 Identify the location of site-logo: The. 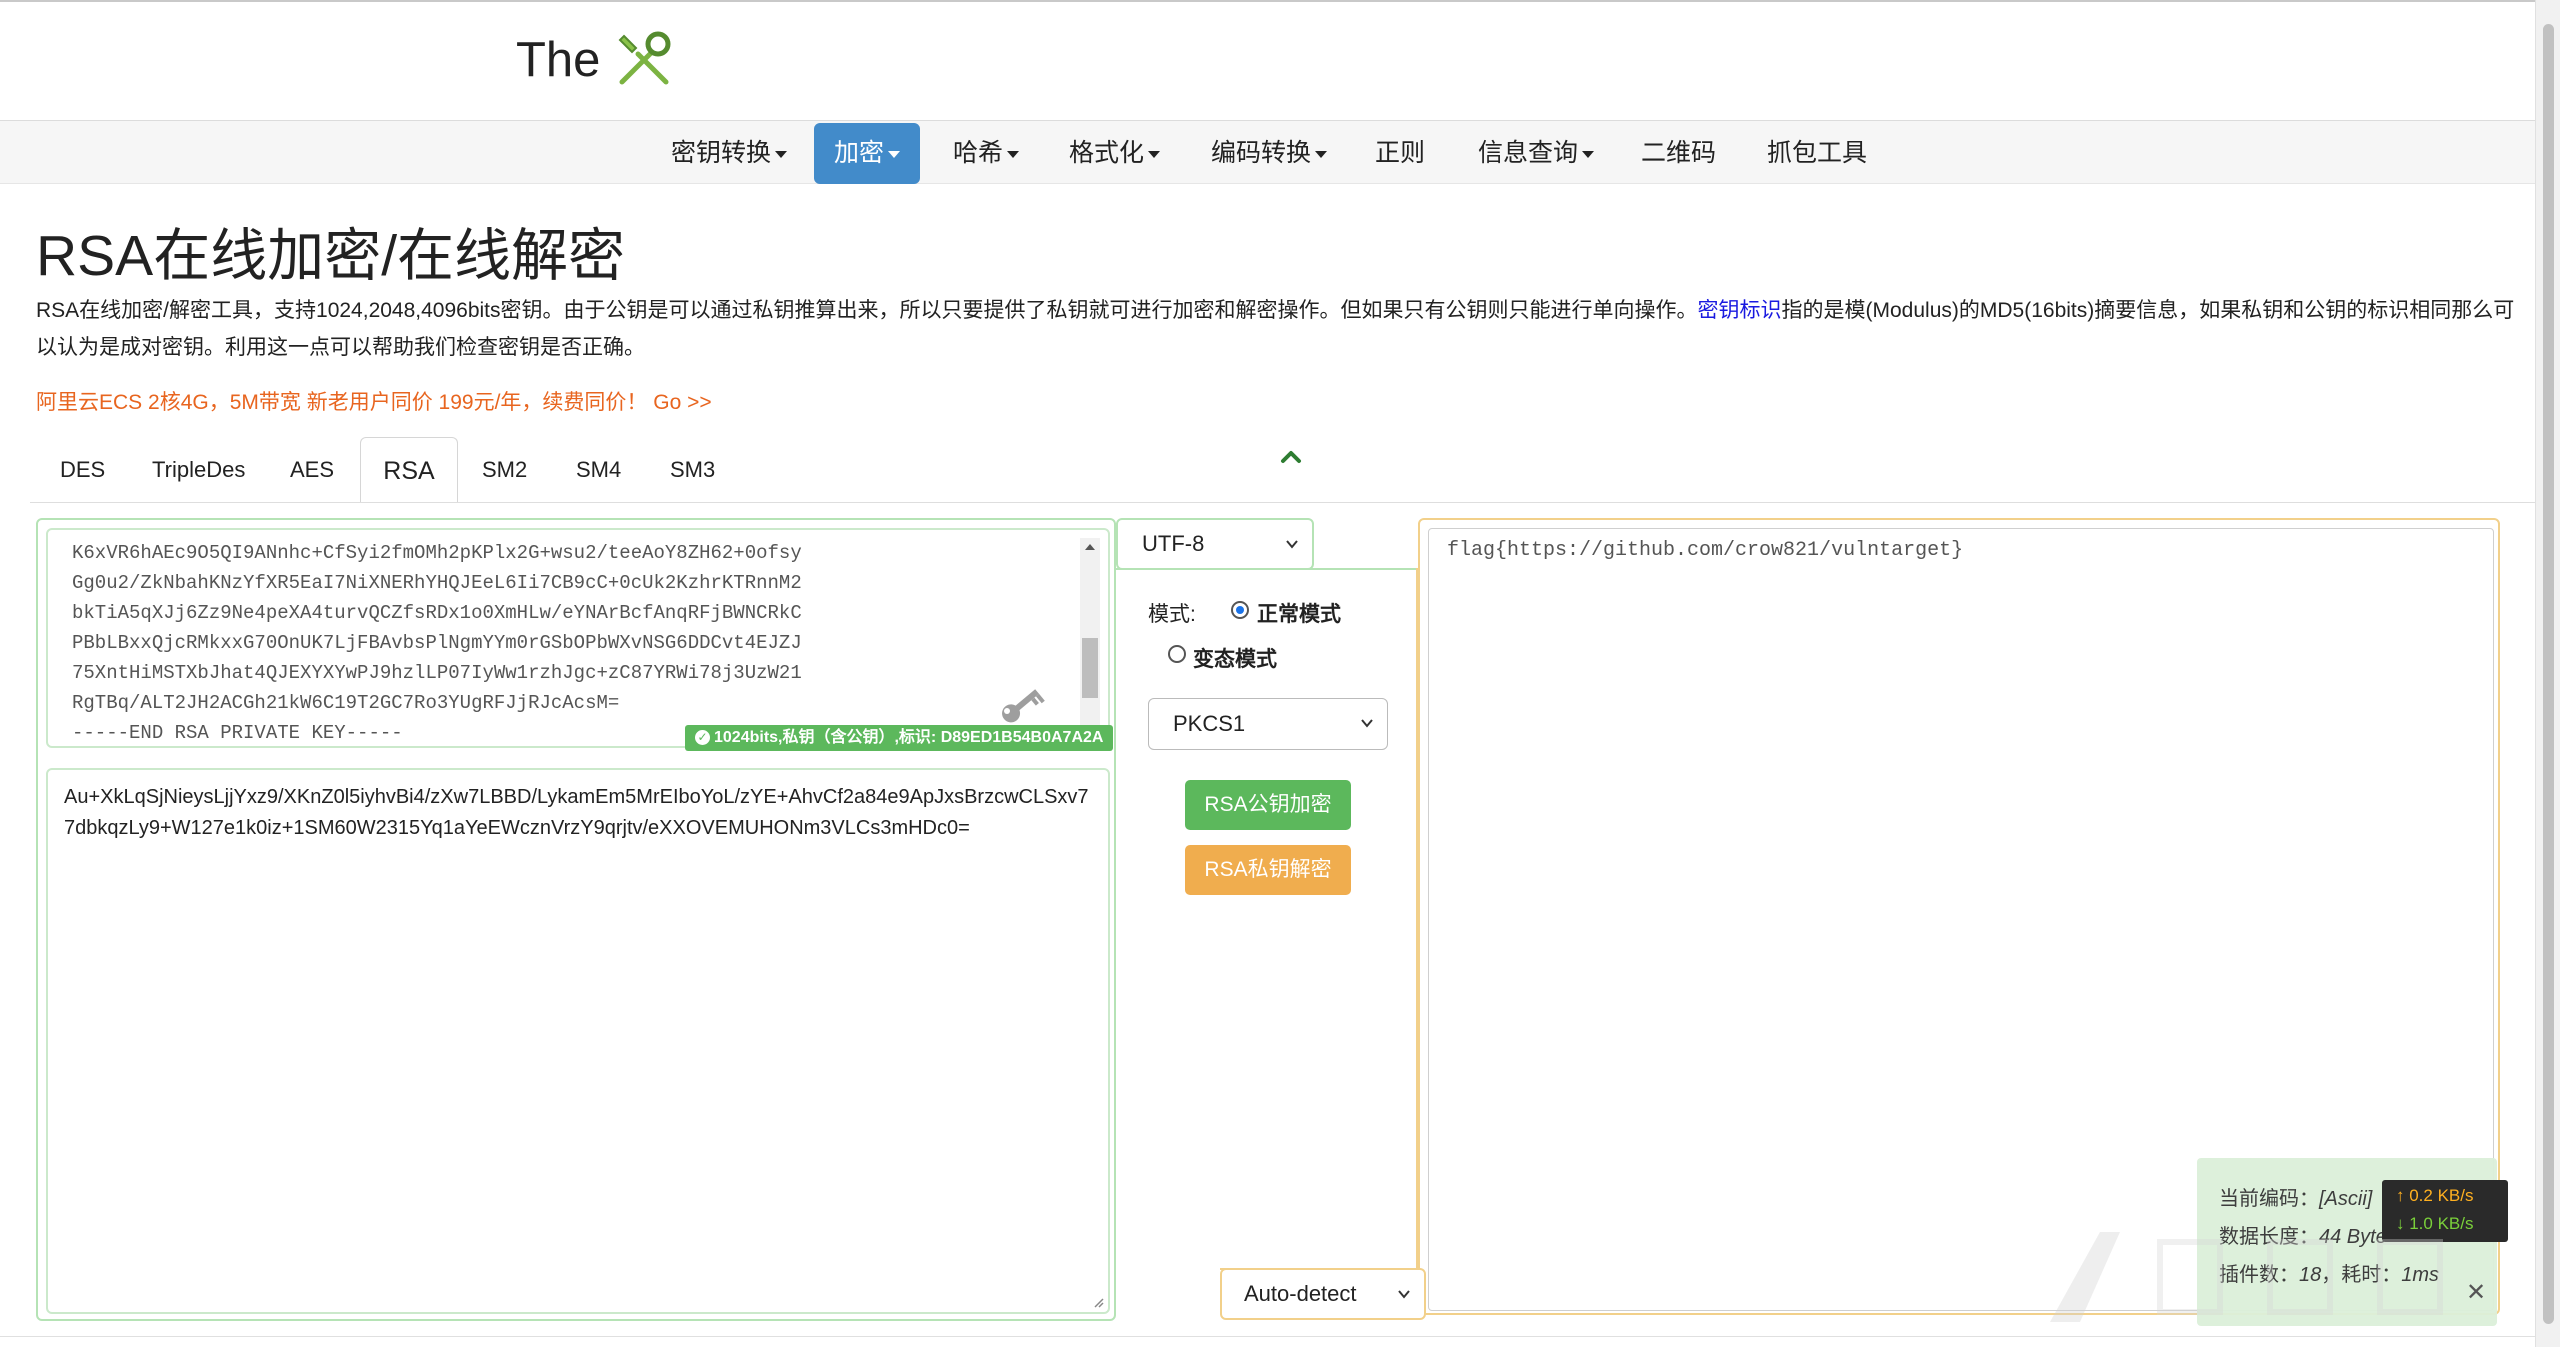
(596, 60).